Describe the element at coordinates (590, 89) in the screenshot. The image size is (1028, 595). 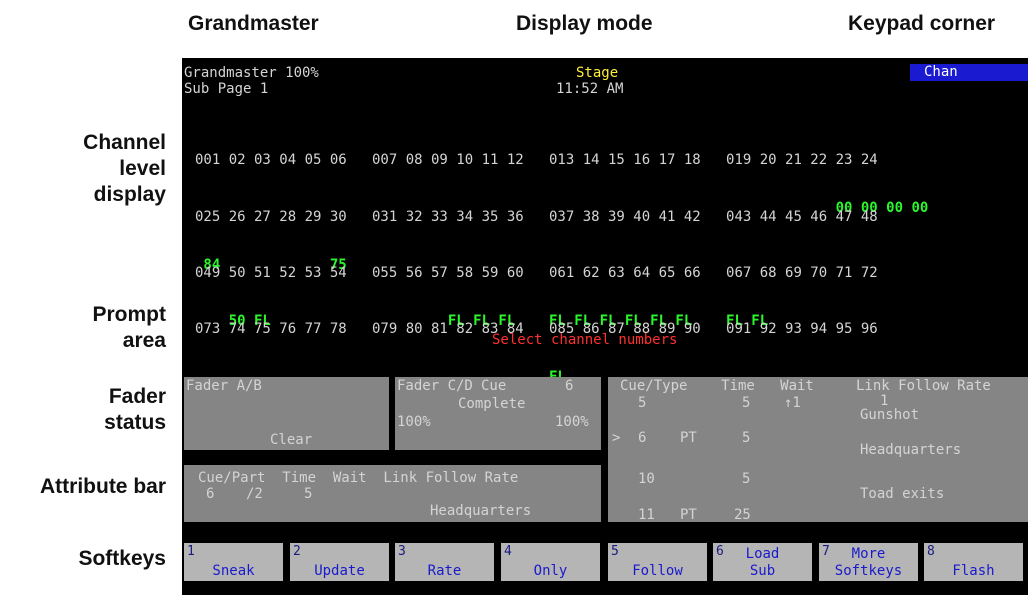
I see `clock: 11:52 AM` at that location.